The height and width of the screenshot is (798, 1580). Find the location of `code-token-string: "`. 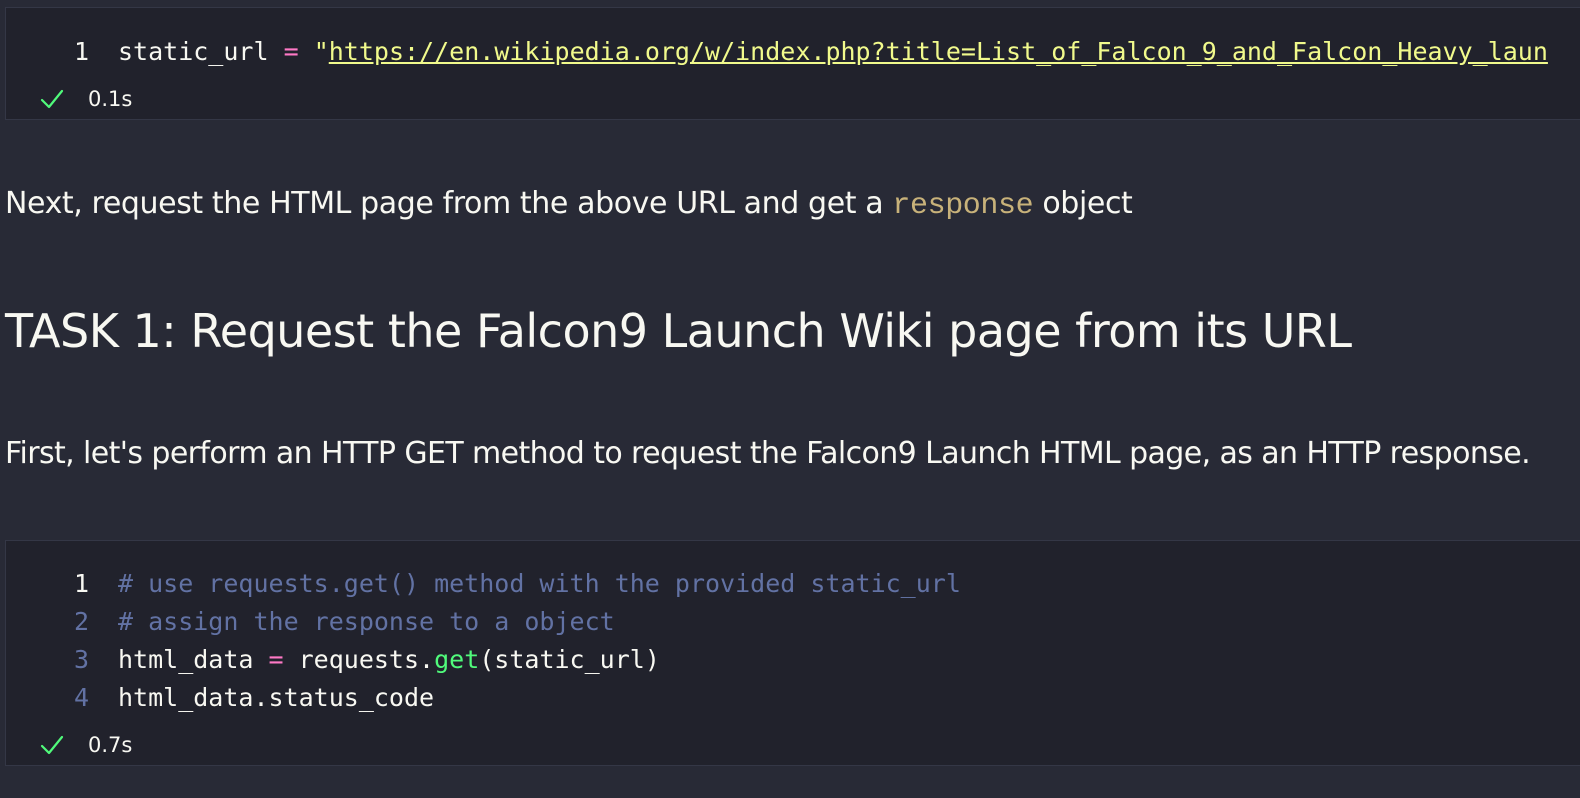

code-token-string: " is located at coordinates (313, 51).